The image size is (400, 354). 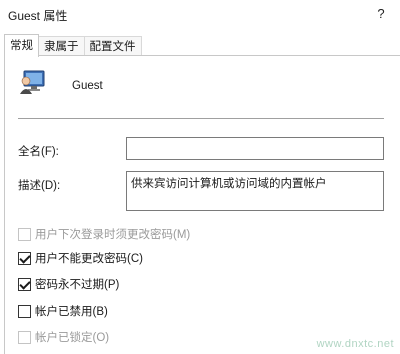 I want to click on user-name: Guest, so click(x=87, y=86).